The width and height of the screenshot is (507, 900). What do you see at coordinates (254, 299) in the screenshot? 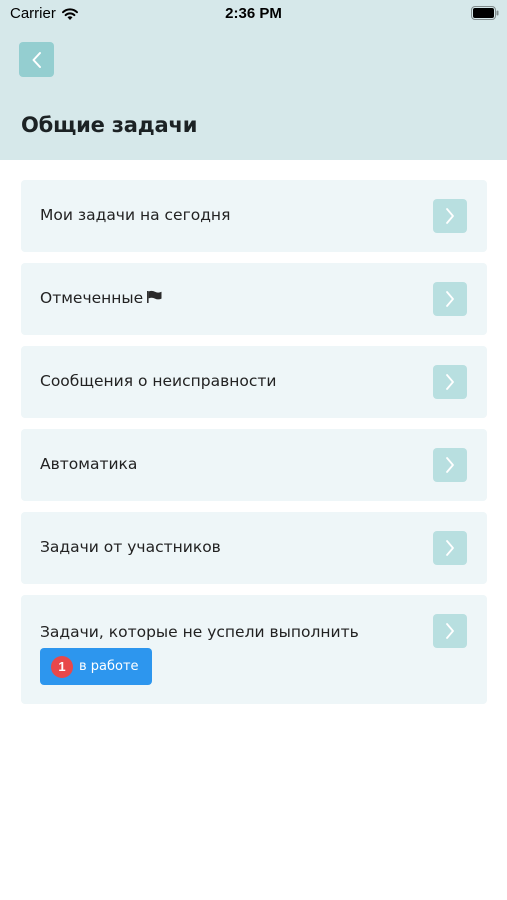
I see `task-item-flagged: Отмеченные` at bounding box center [254, 299].